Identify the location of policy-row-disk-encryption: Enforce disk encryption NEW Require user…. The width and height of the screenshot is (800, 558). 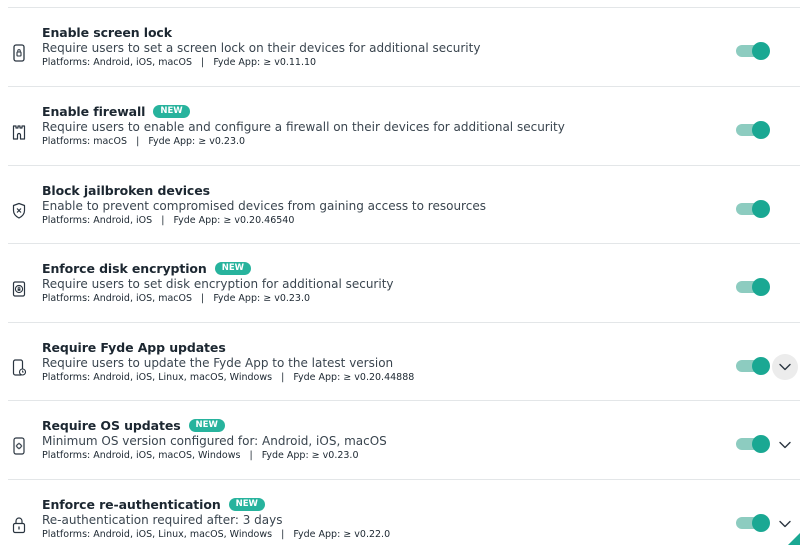
(404, 282).